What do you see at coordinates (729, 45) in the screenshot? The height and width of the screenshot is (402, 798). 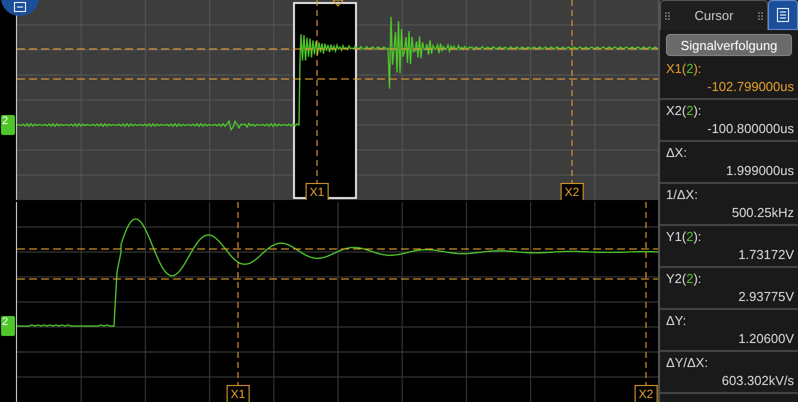 I see `signal-tracking-button: Signalverfolgung` at bounding box center [729, 45].